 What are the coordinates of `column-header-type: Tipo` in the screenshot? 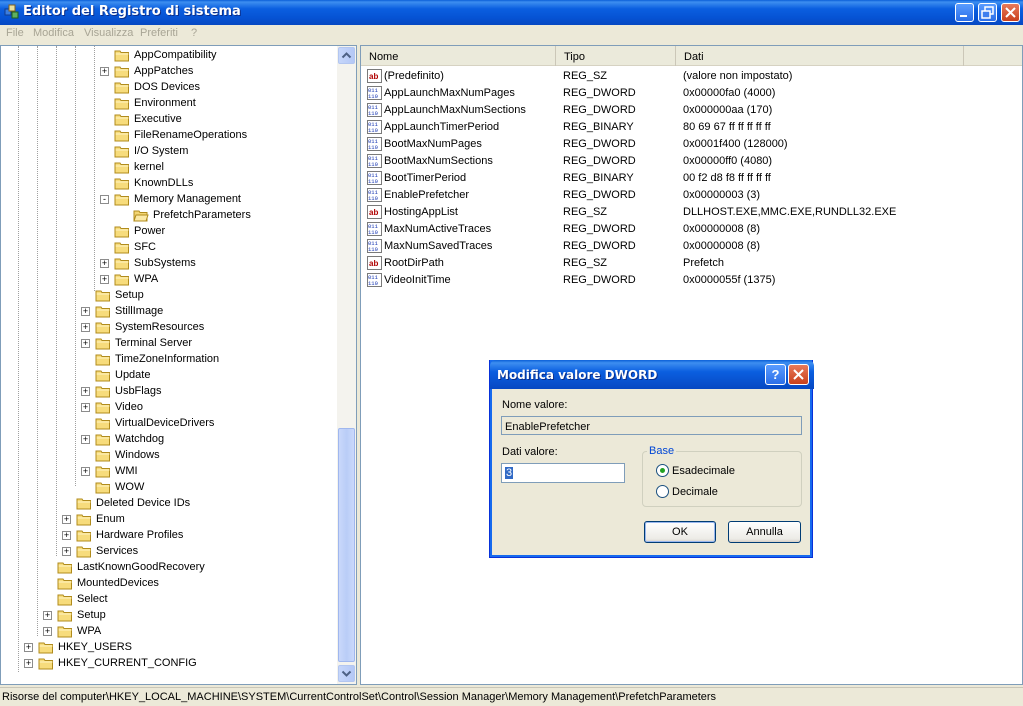 It's located at (616, 56).